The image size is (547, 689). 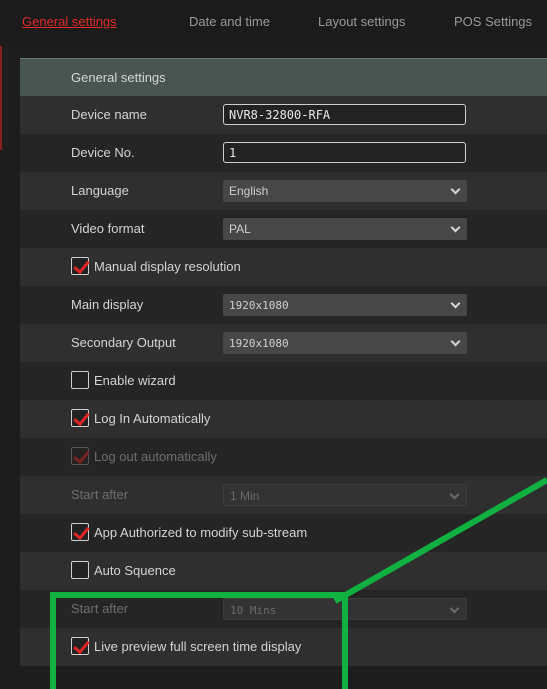 I want to click on device-no-label: Device No., so click(x=103, y=152).